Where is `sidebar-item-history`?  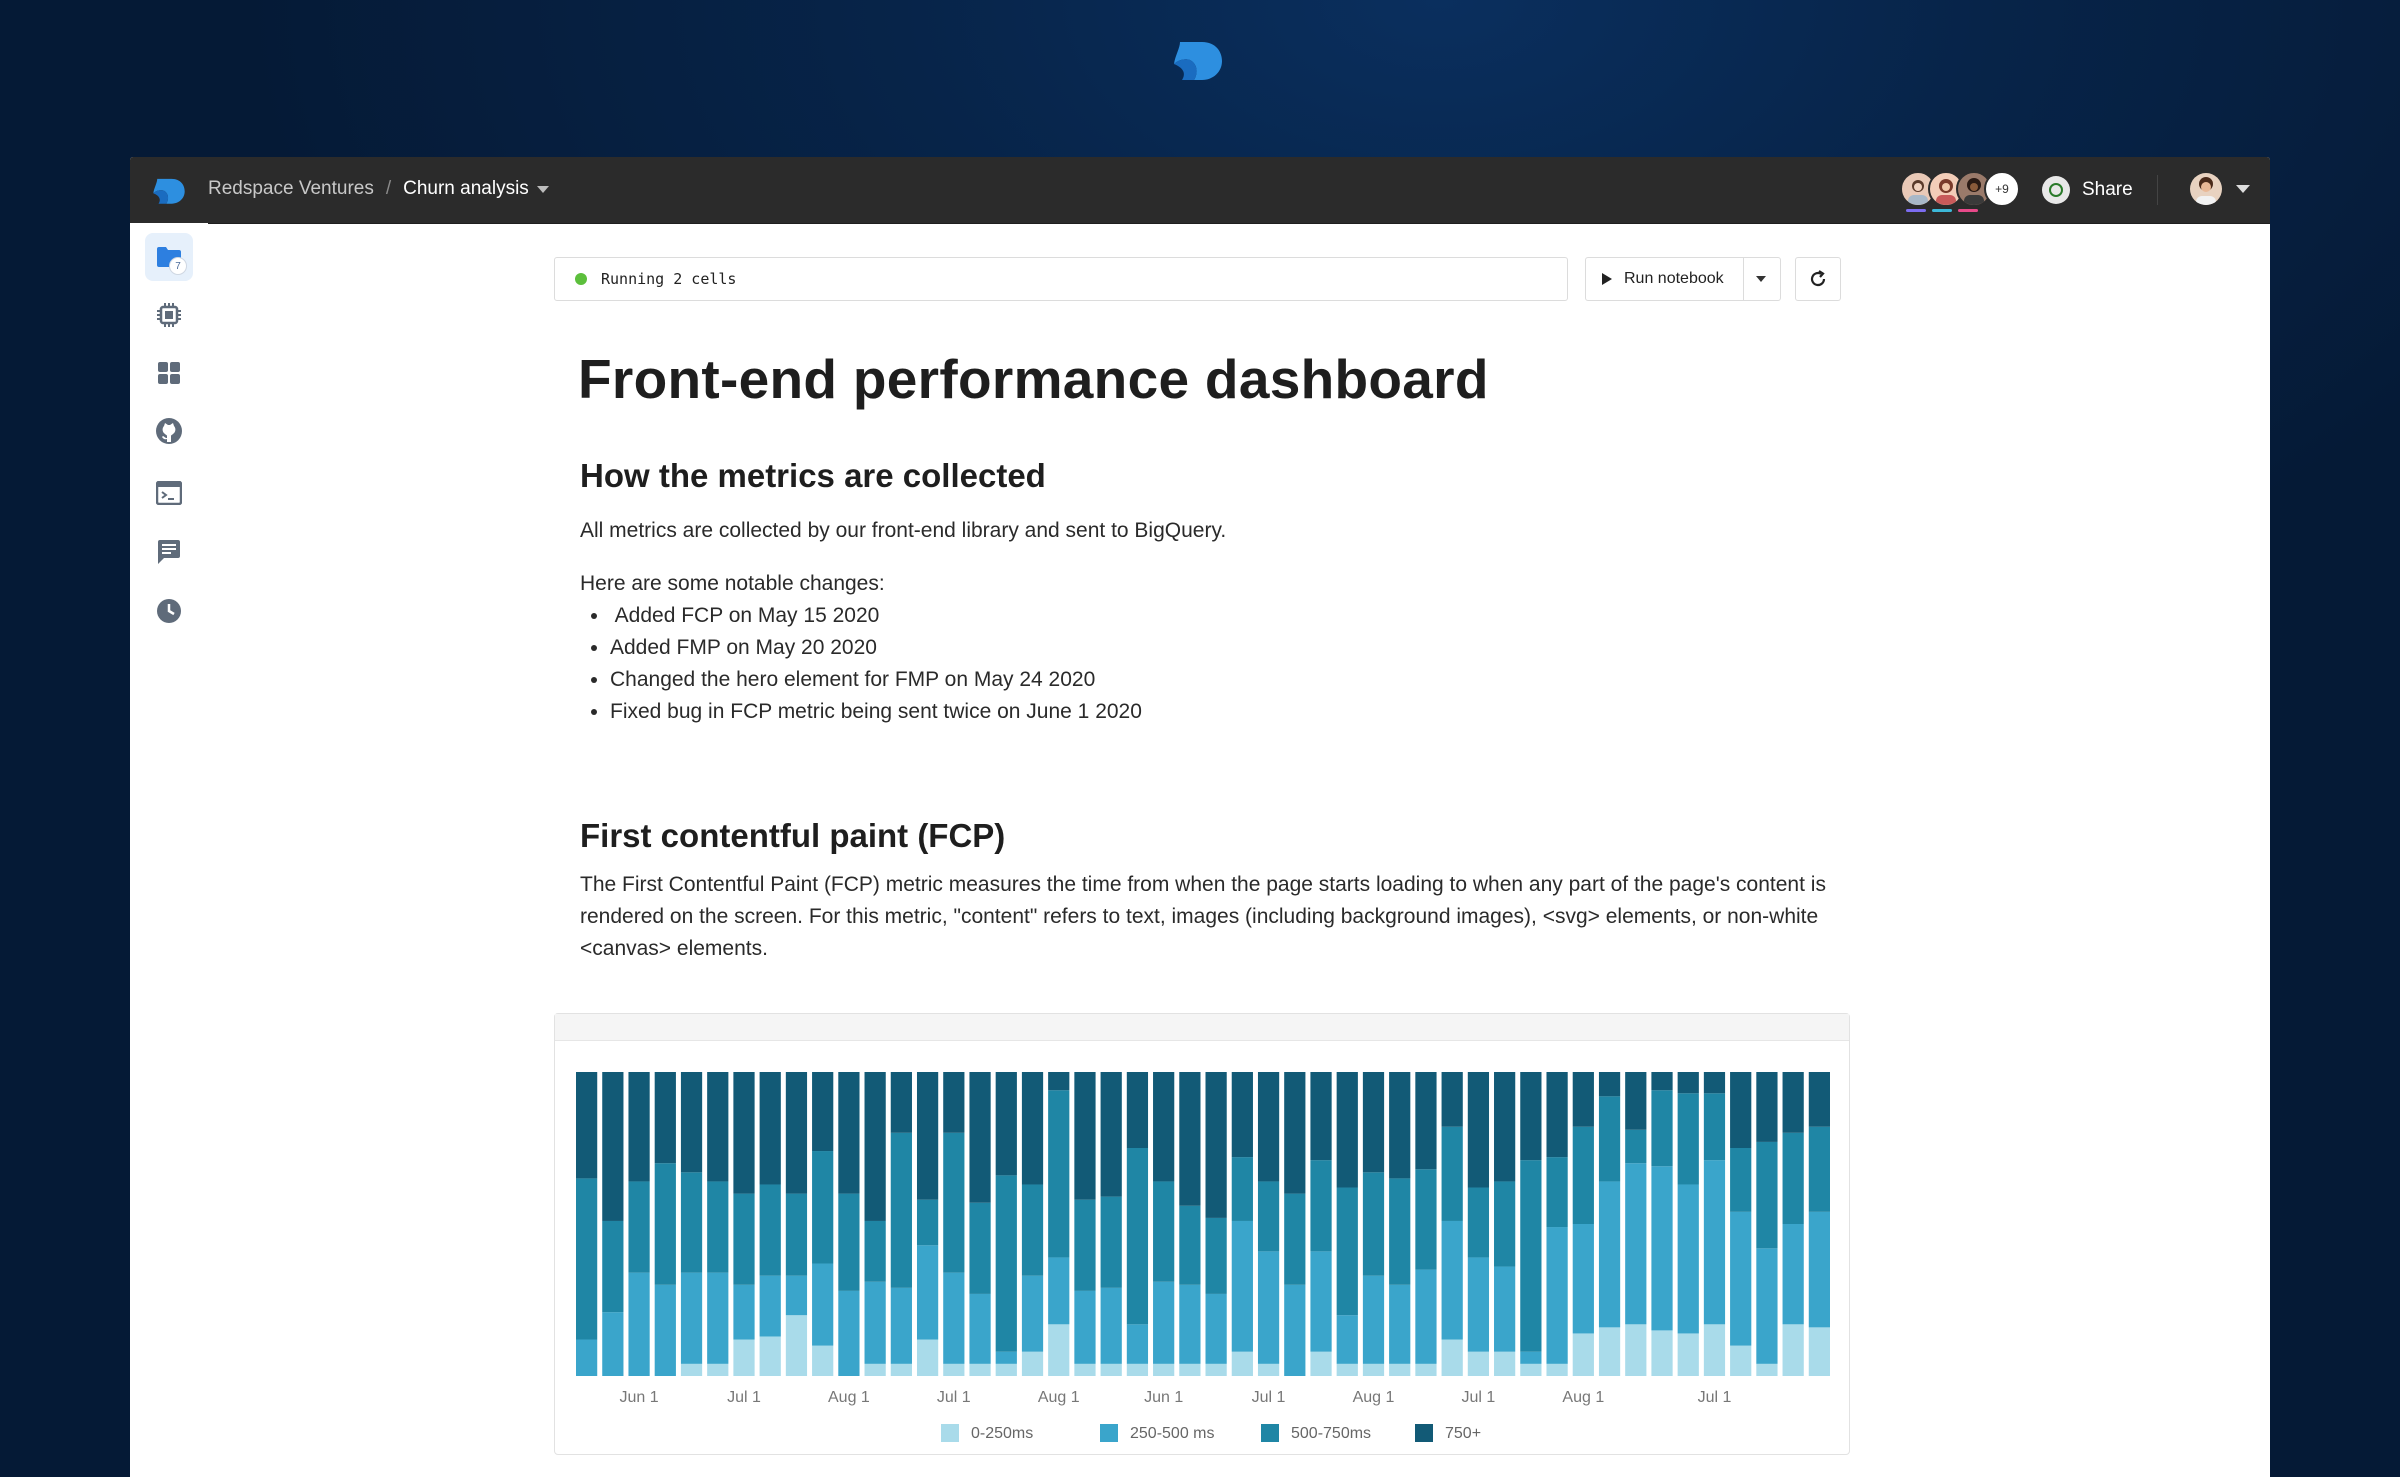 sidebar-item-history is located at coordinates (169, 611).